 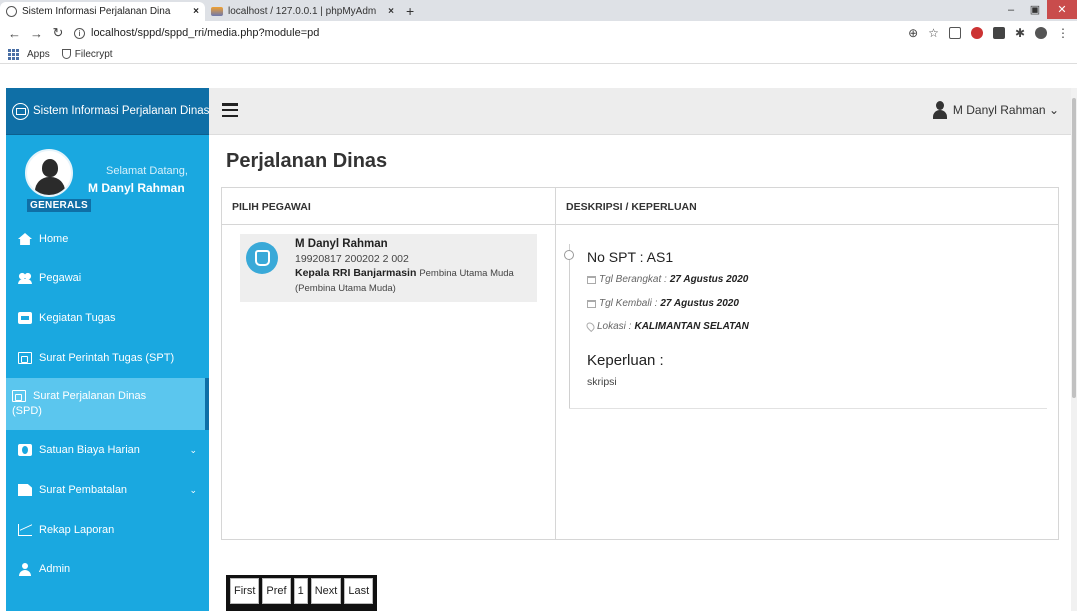 What do you see at coordinates (60, 278) in the screenshot?
I see `sidebar-item-label: Pegawai` at bounding box center [60, 278].